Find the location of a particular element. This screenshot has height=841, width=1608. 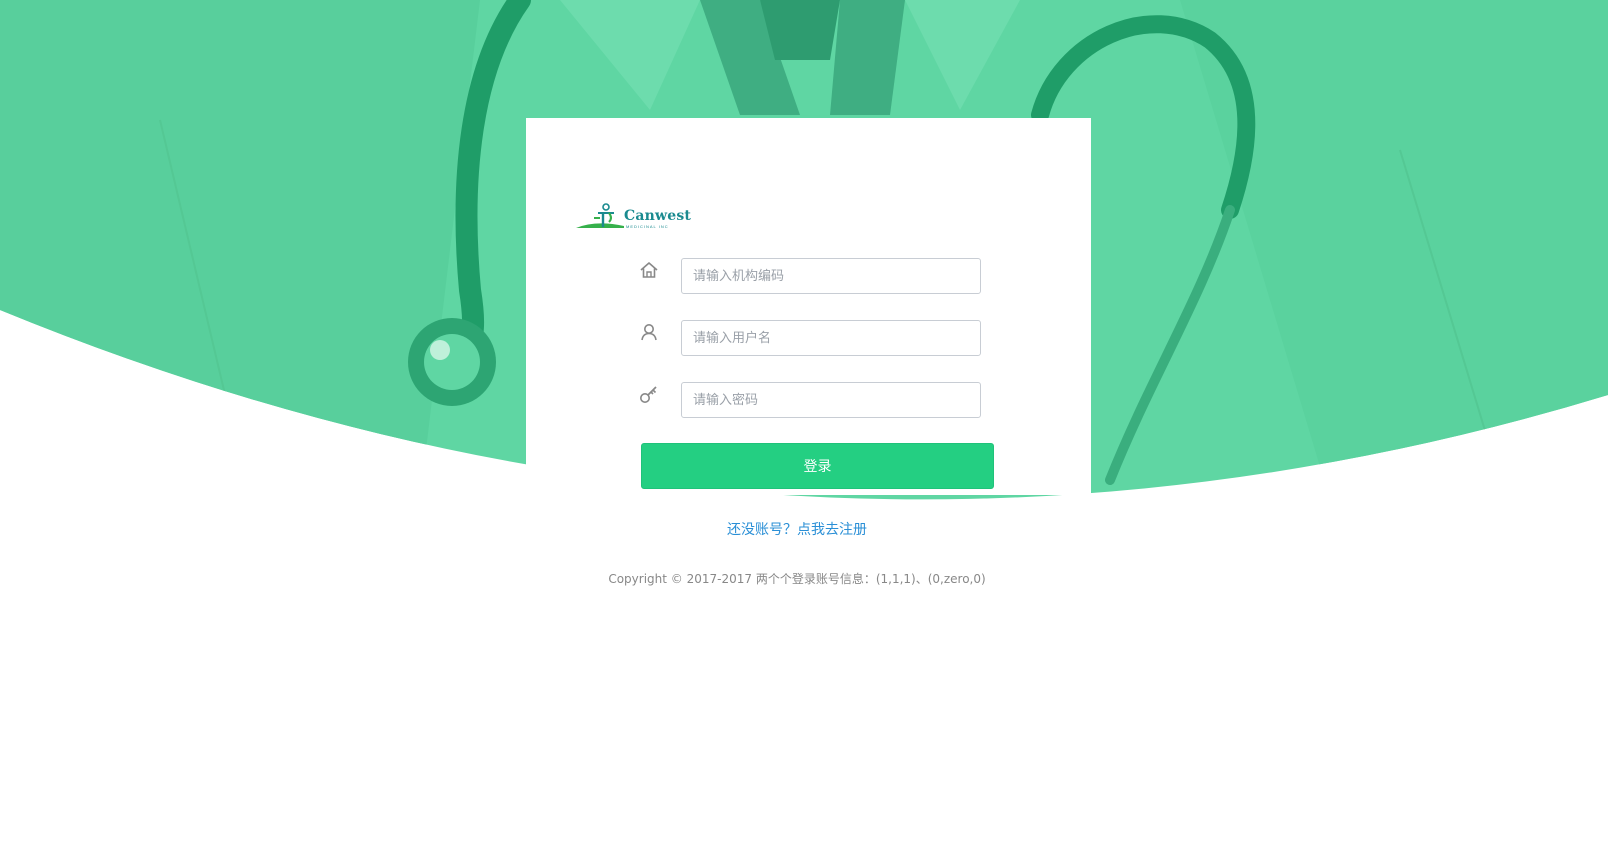

home-icon is located at coordinates (649, 270).